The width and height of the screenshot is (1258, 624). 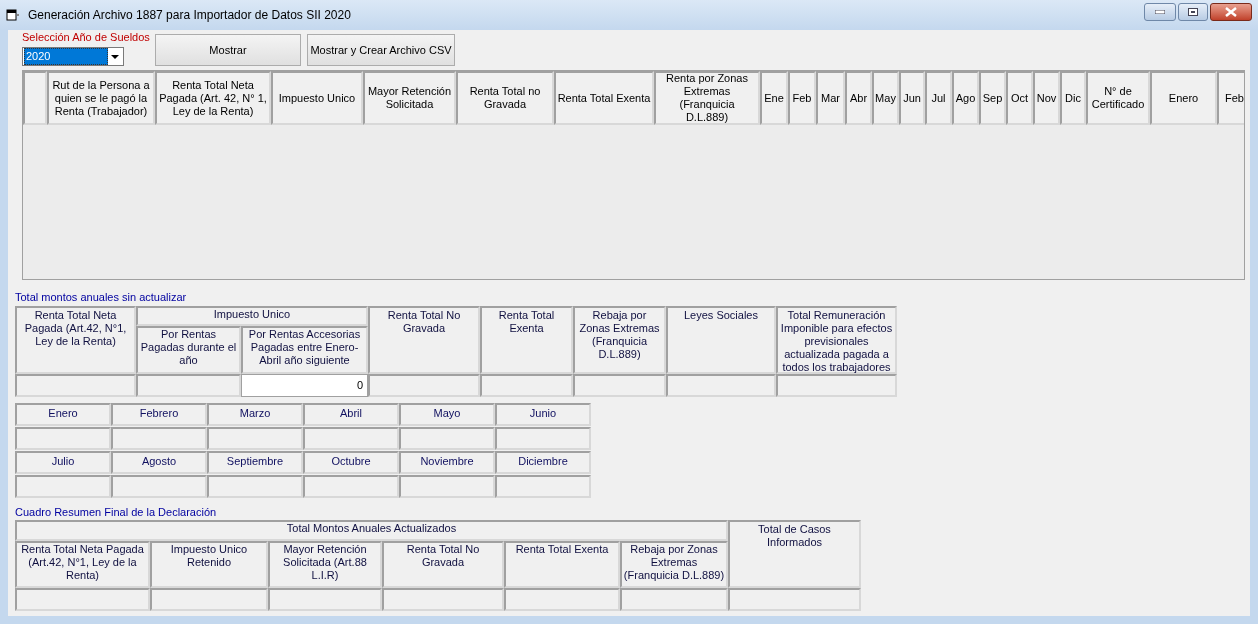 What do you see at coordinates (505, 98) in the screenshot?
I see `column-header: Renta Total no Gravada` at bounding box center [505, 98].